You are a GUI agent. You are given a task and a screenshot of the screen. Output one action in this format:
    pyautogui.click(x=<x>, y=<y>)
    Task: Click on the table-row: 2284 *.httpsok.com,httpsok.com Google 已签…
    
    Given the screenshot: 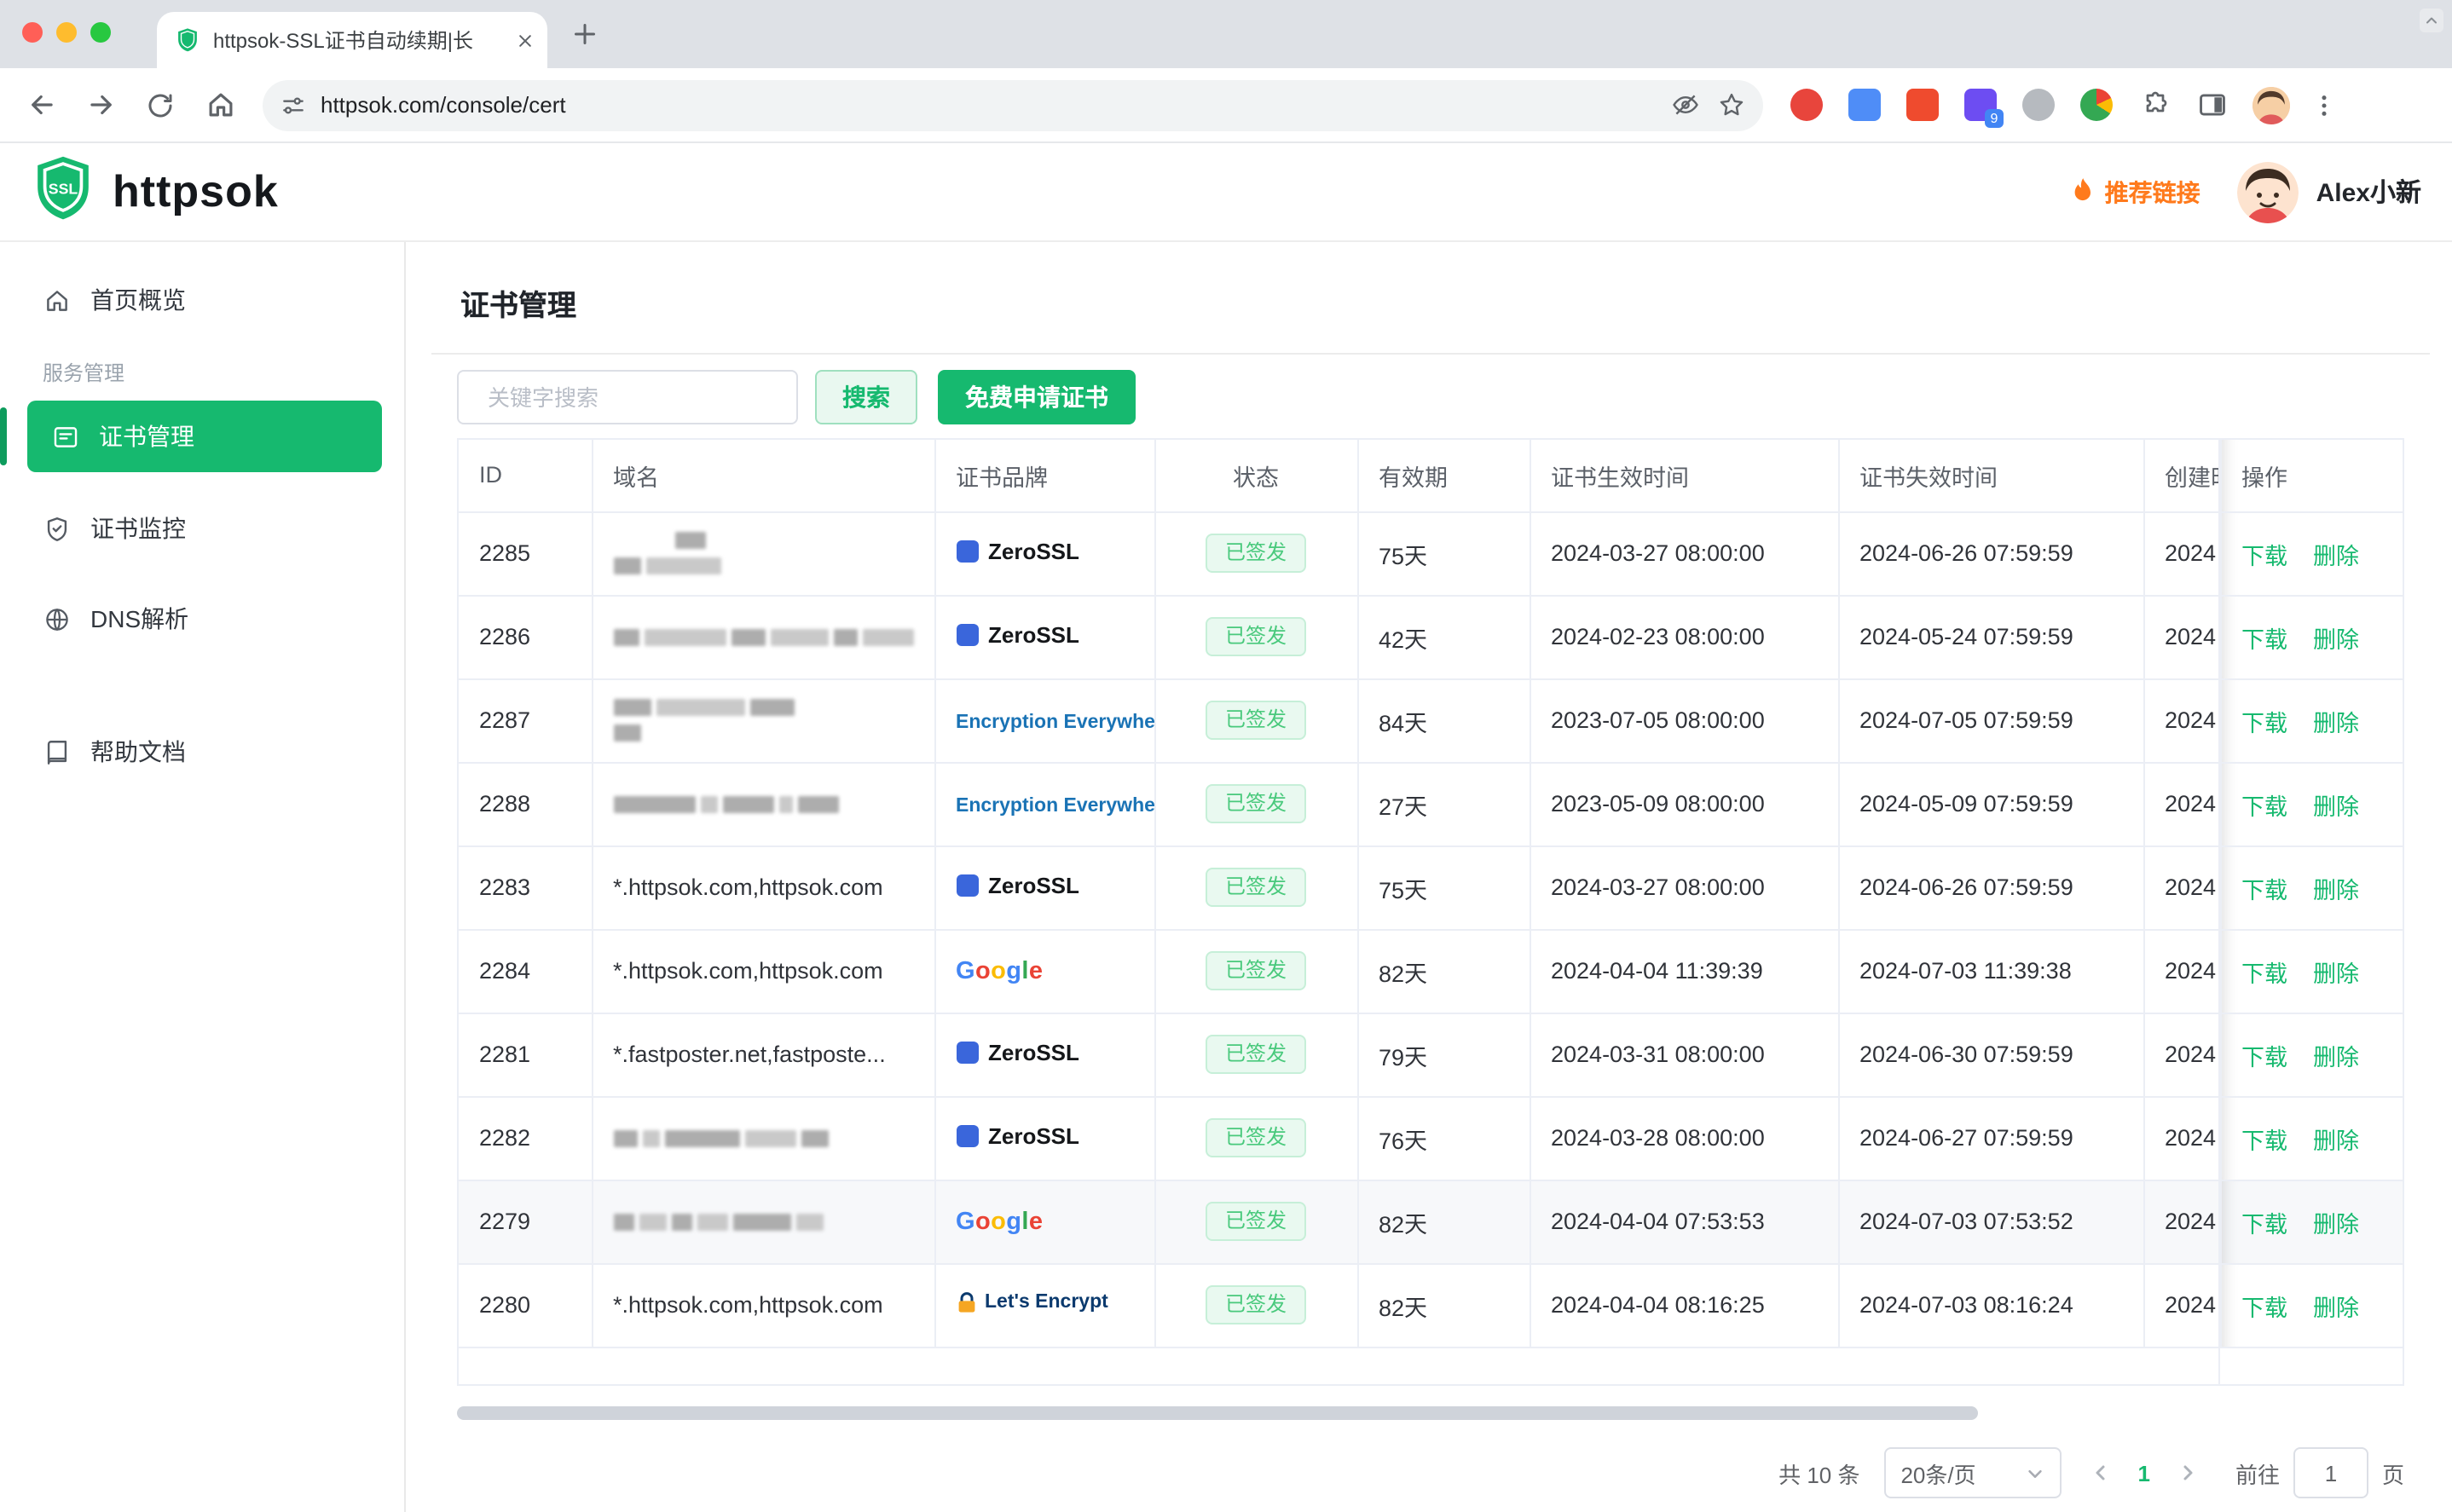 What is the action you would take?
    pyautogui.click(x=1431, y=971)
    